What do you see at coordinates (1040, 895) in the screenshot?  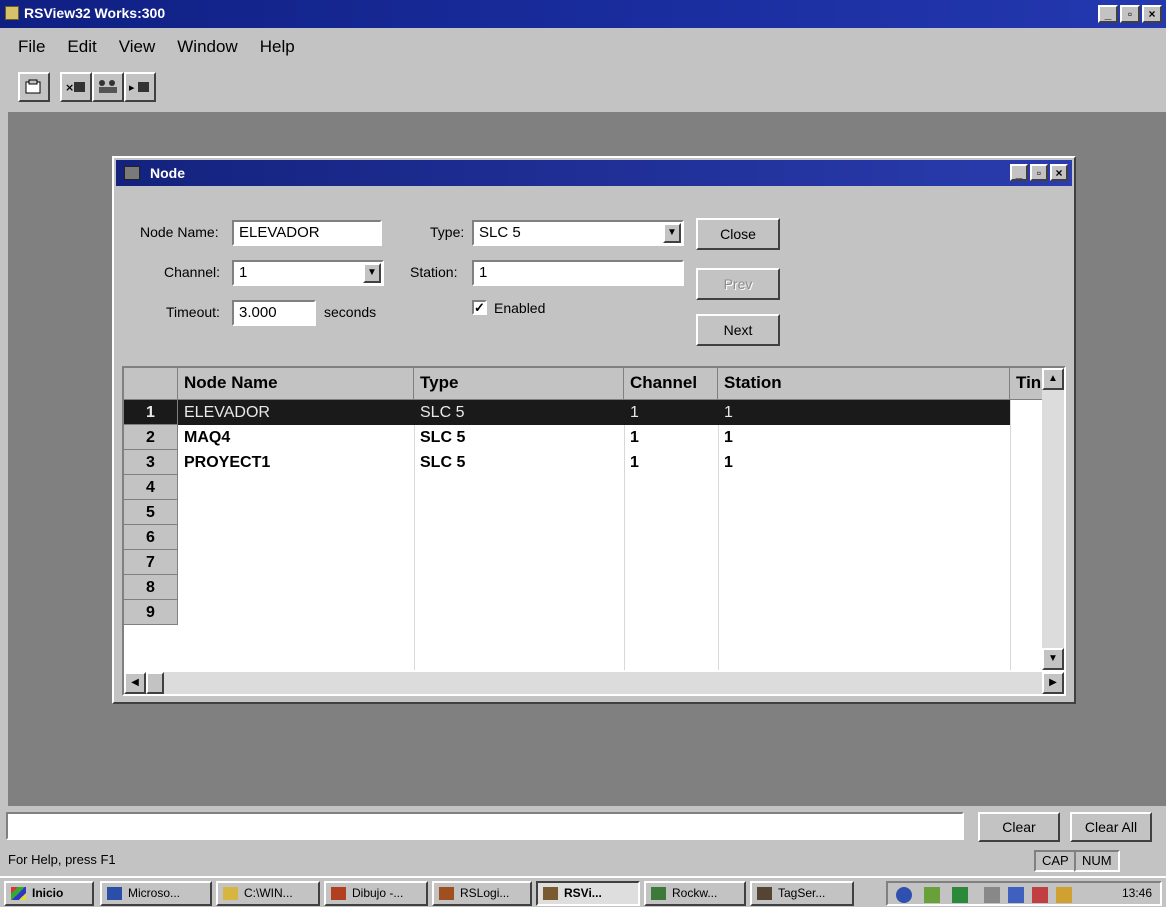 I see `tray-app-icon` at bounding box center [1040, 895].